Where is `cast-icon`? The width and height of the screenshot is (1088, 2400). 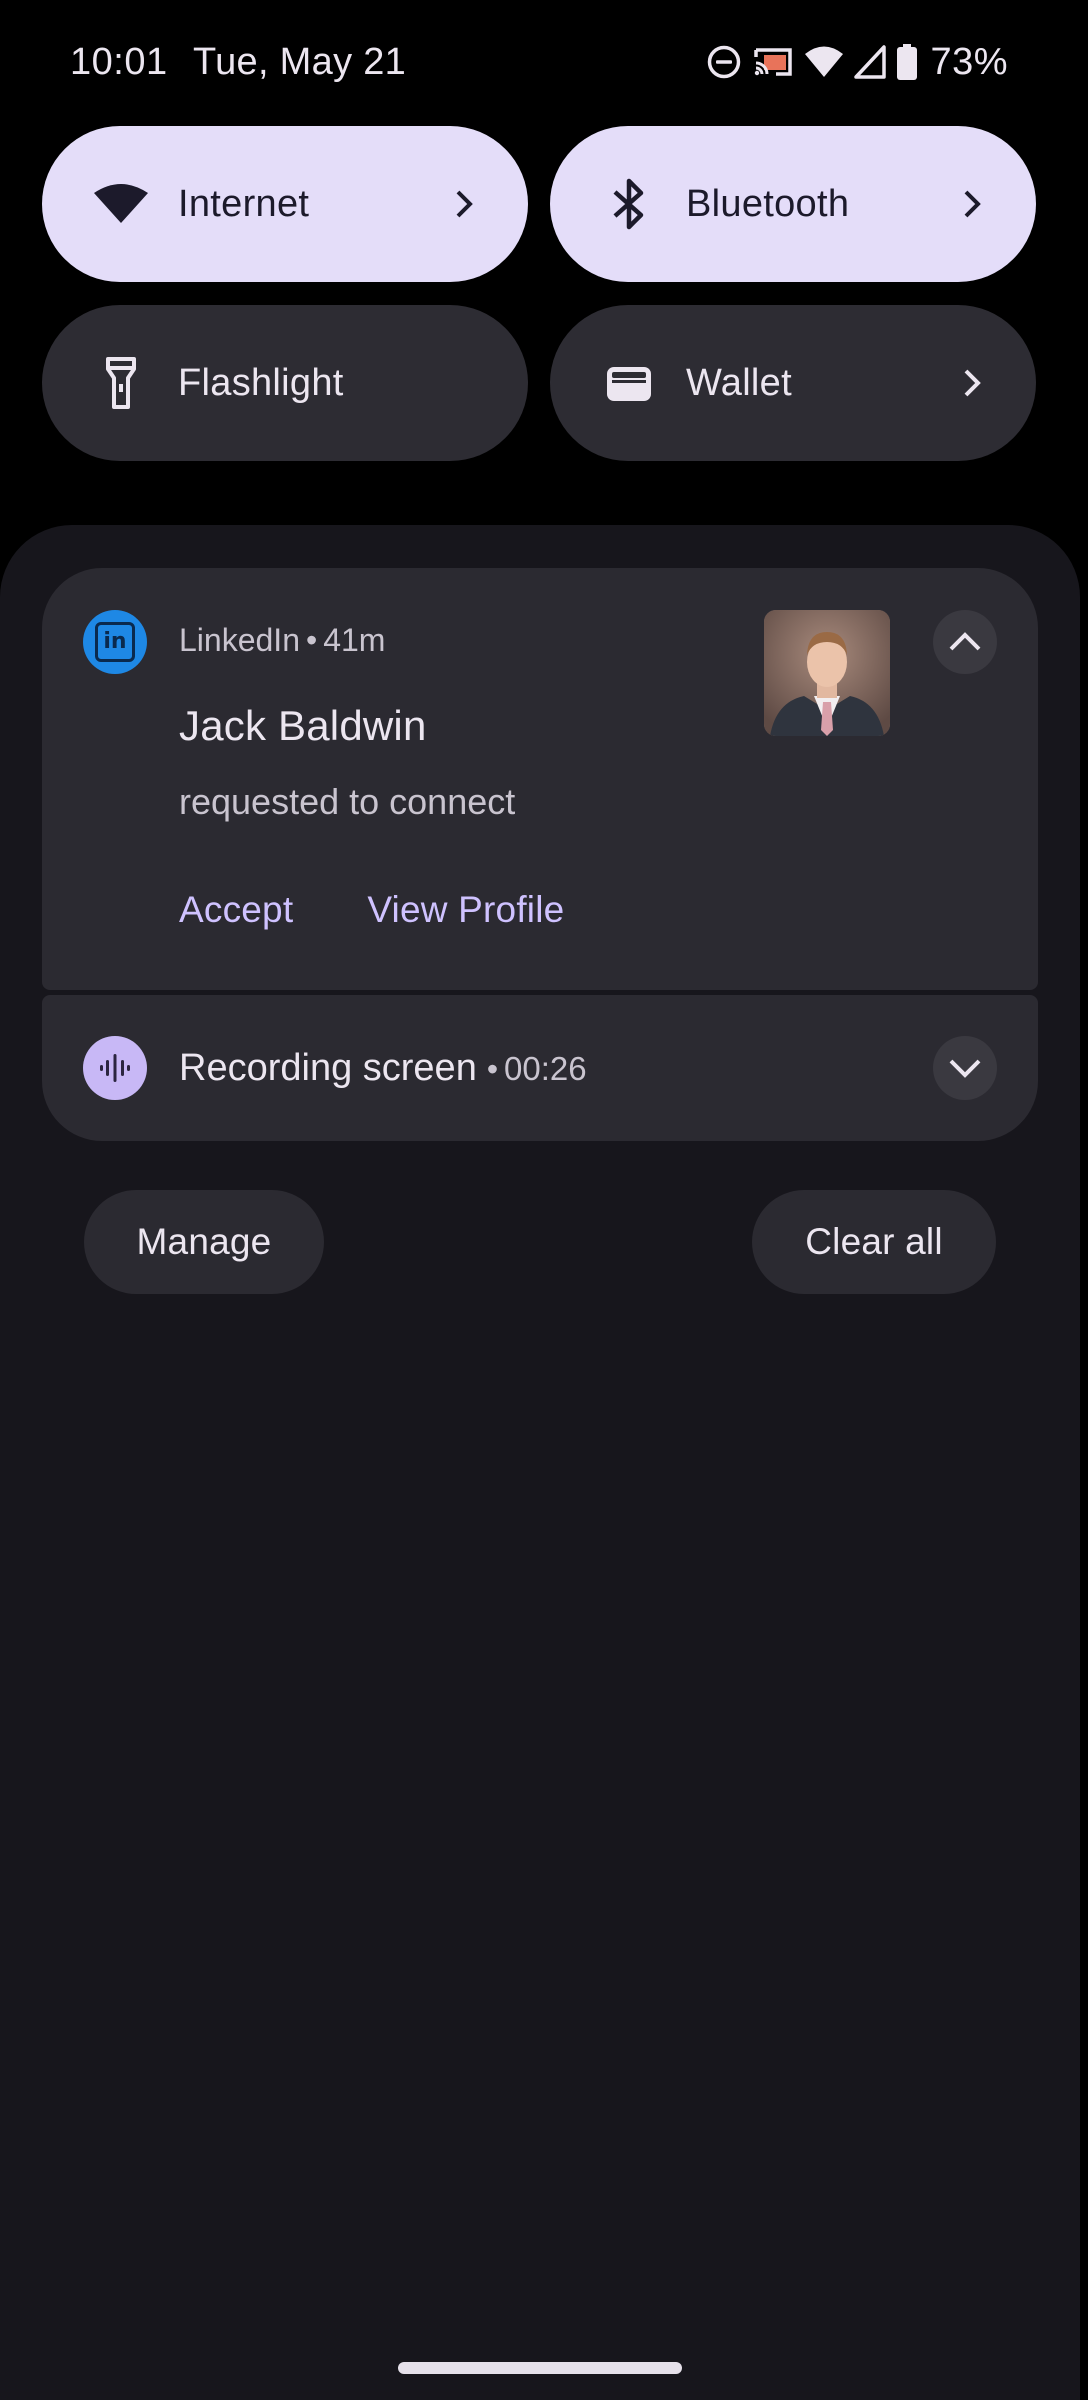
cast-icon is located at coordinates (773, 62).